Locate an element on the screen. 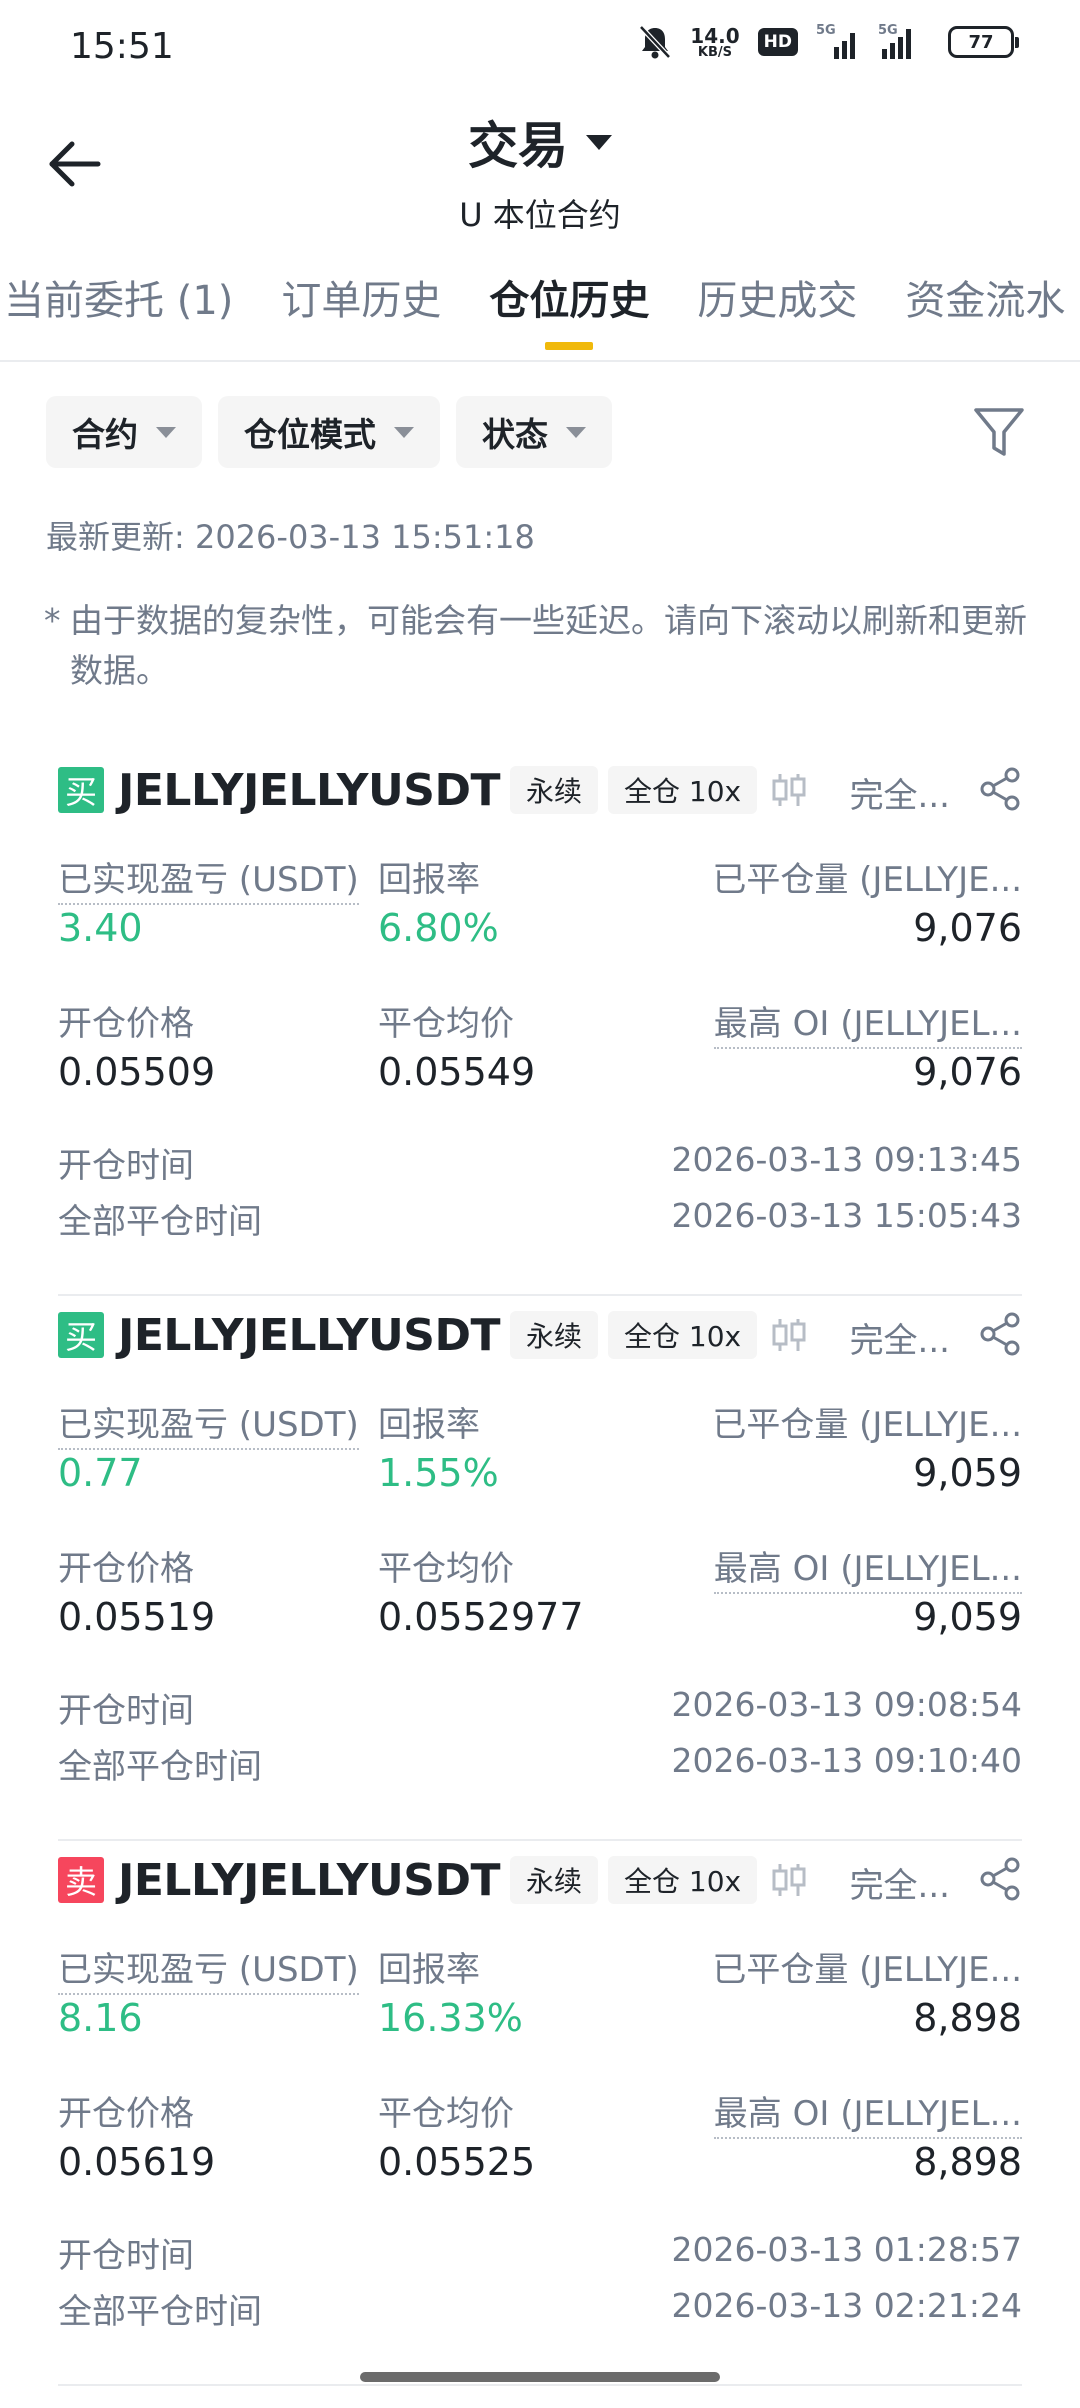  tab-order-history: 订单历史 is located at coordinates (361, 313).